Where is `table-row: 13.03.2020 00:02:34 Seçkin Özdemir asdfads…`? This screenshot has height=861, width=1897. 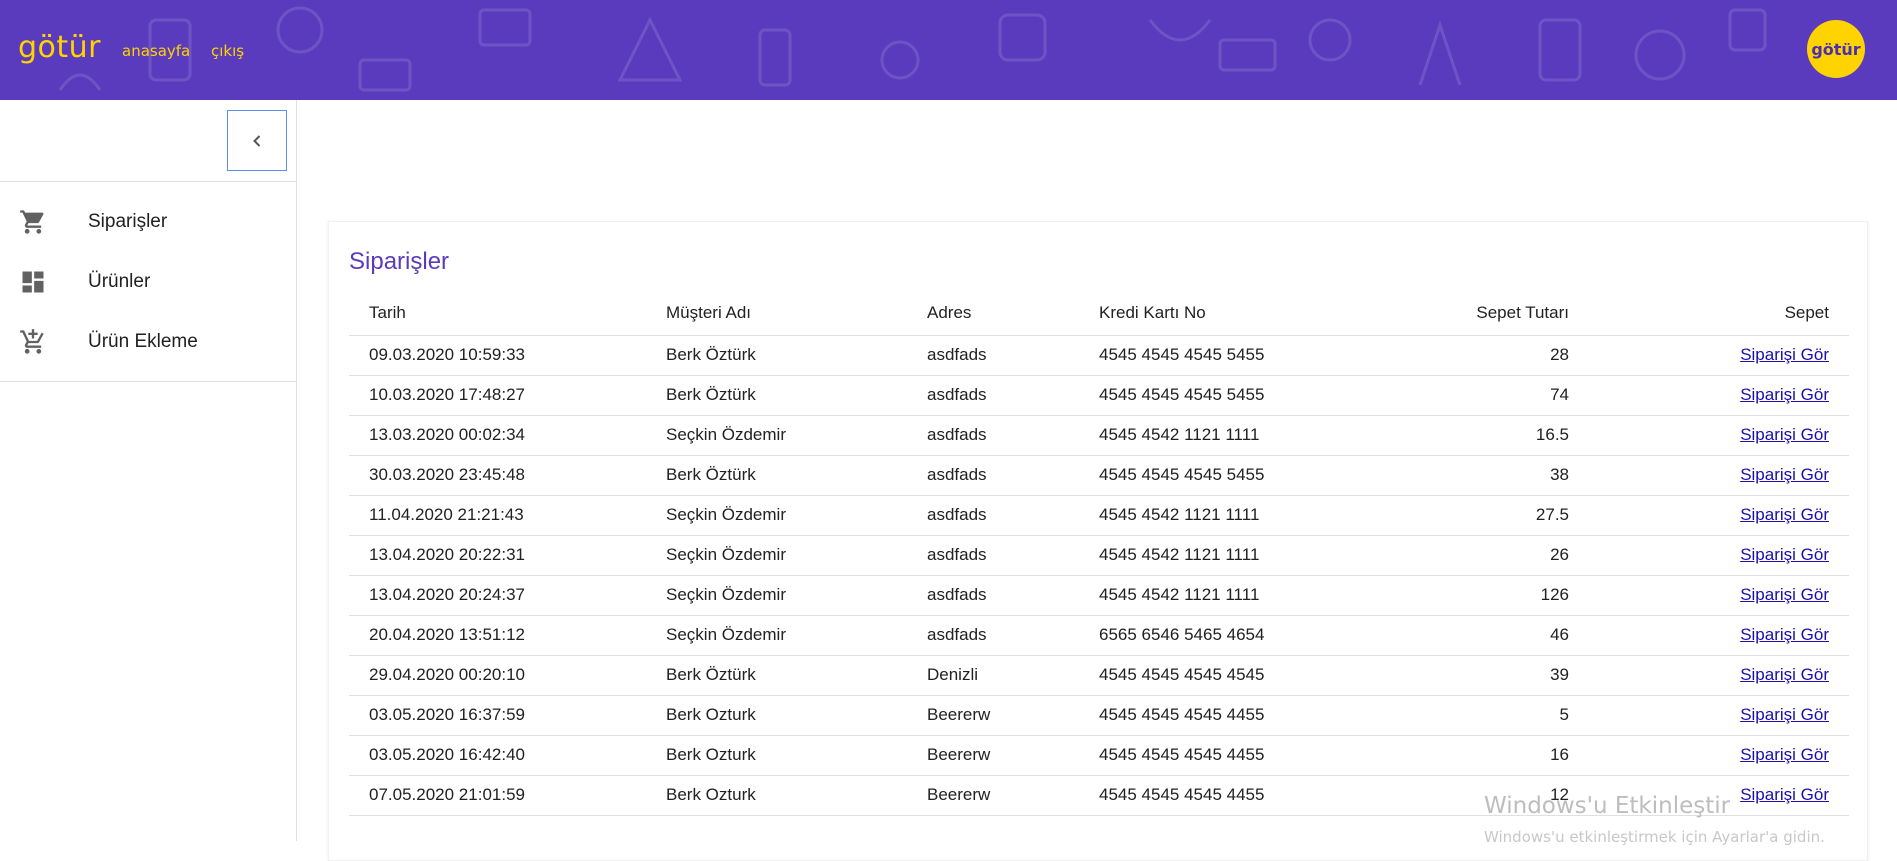
table-row: 13.03.2020 00:02:34 Seçkin Özdemir asdfads… is located at coordinates (1099, 435).